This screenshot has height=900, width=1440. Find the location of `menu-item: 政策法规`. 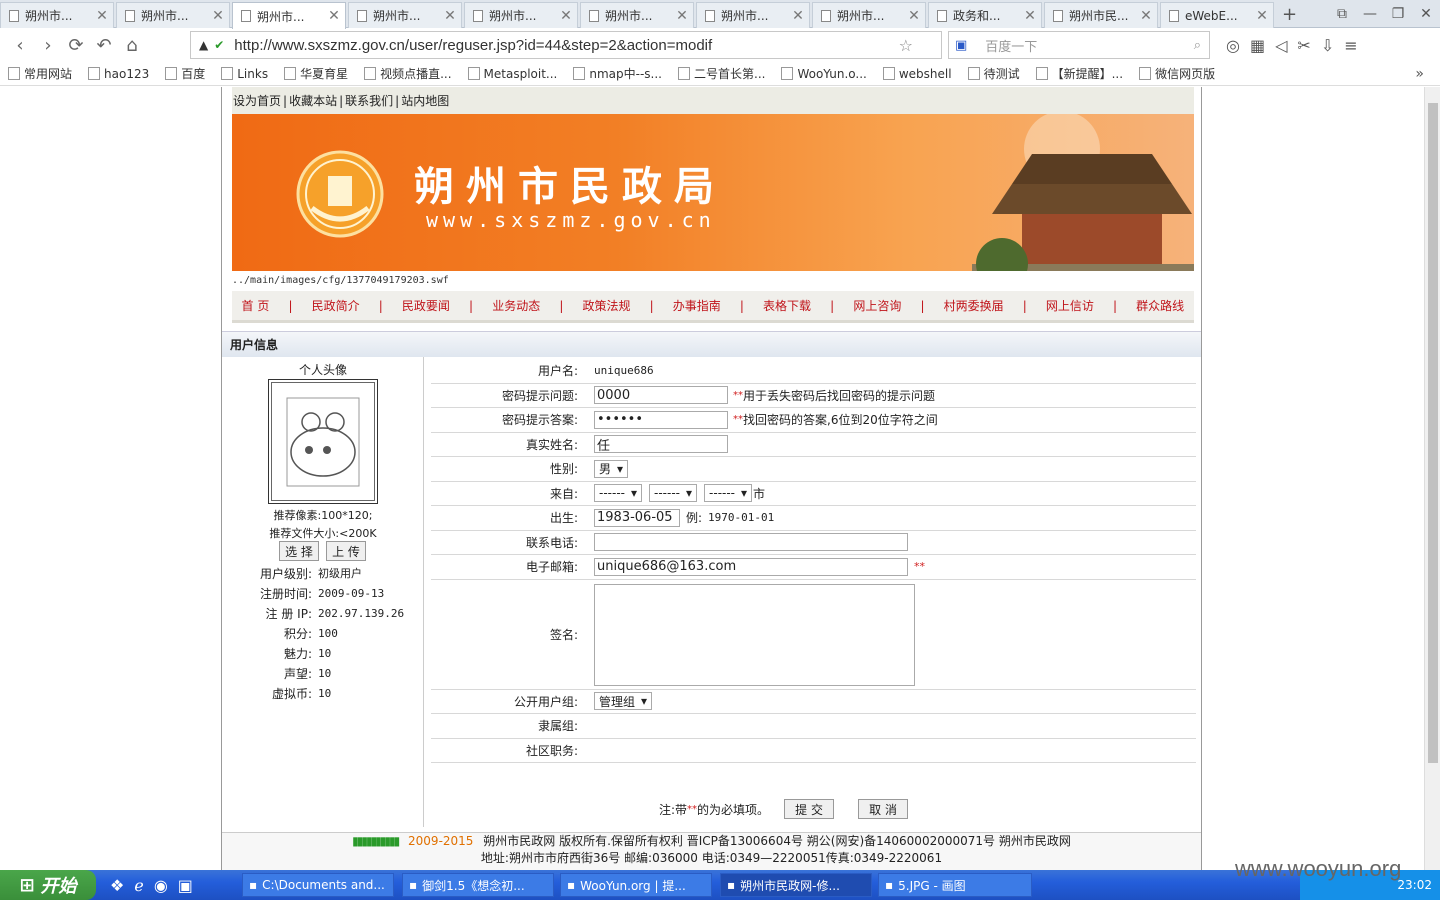

menu-item: 政策法规 is located at coordinates (606, 305).